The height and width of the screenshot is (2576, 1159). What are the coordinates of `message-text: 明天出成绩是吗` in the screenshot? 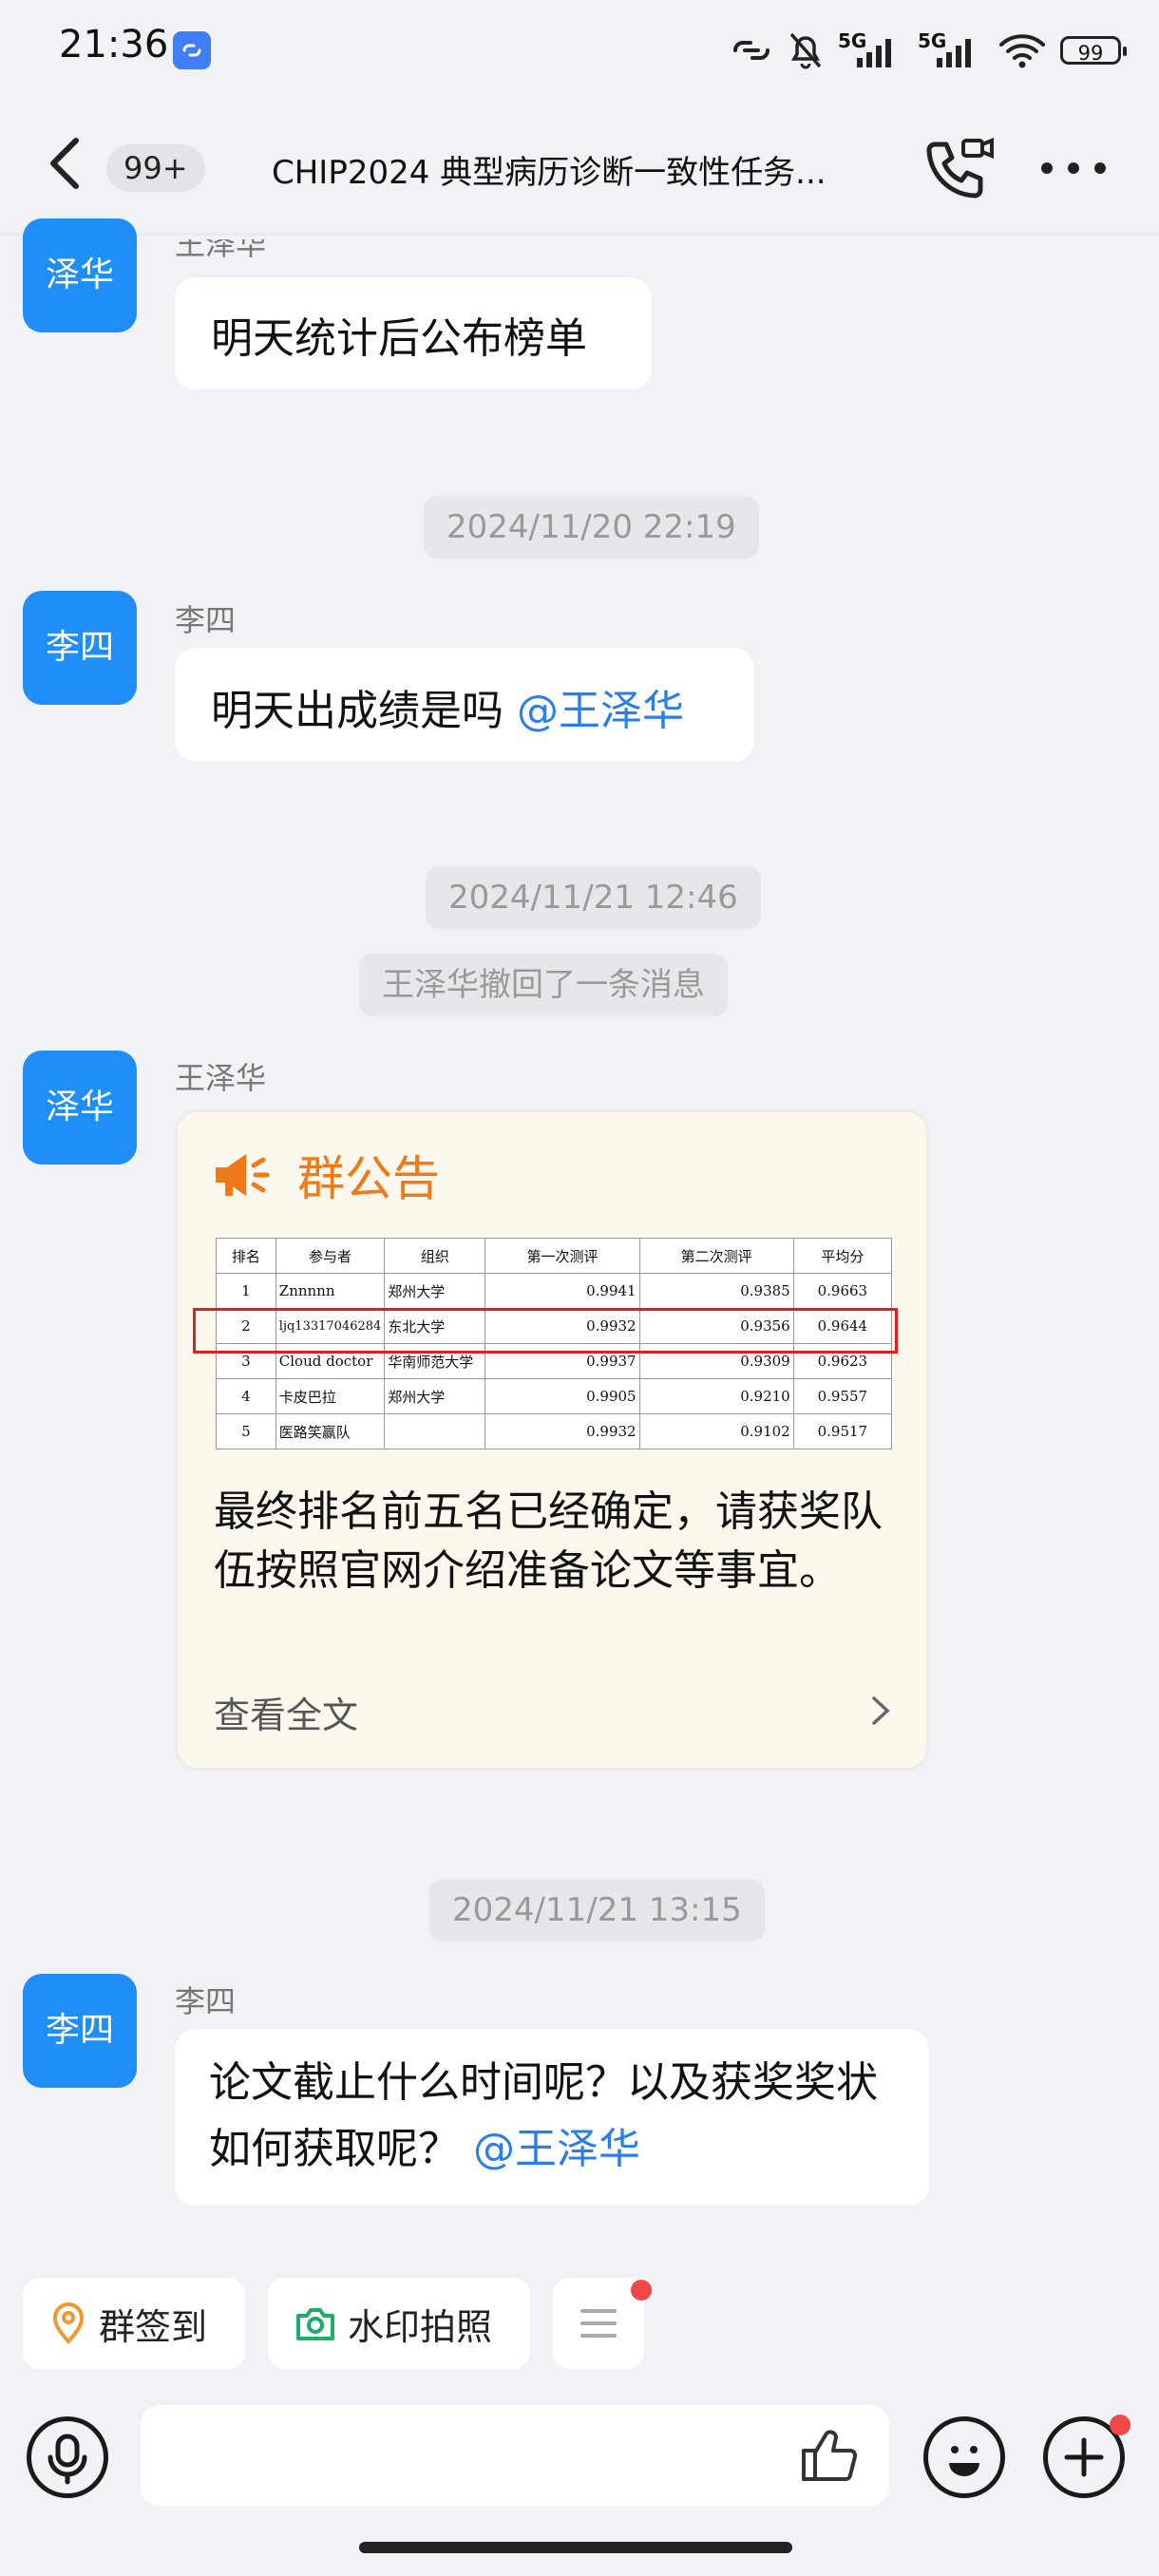 It's located at (364, 711).